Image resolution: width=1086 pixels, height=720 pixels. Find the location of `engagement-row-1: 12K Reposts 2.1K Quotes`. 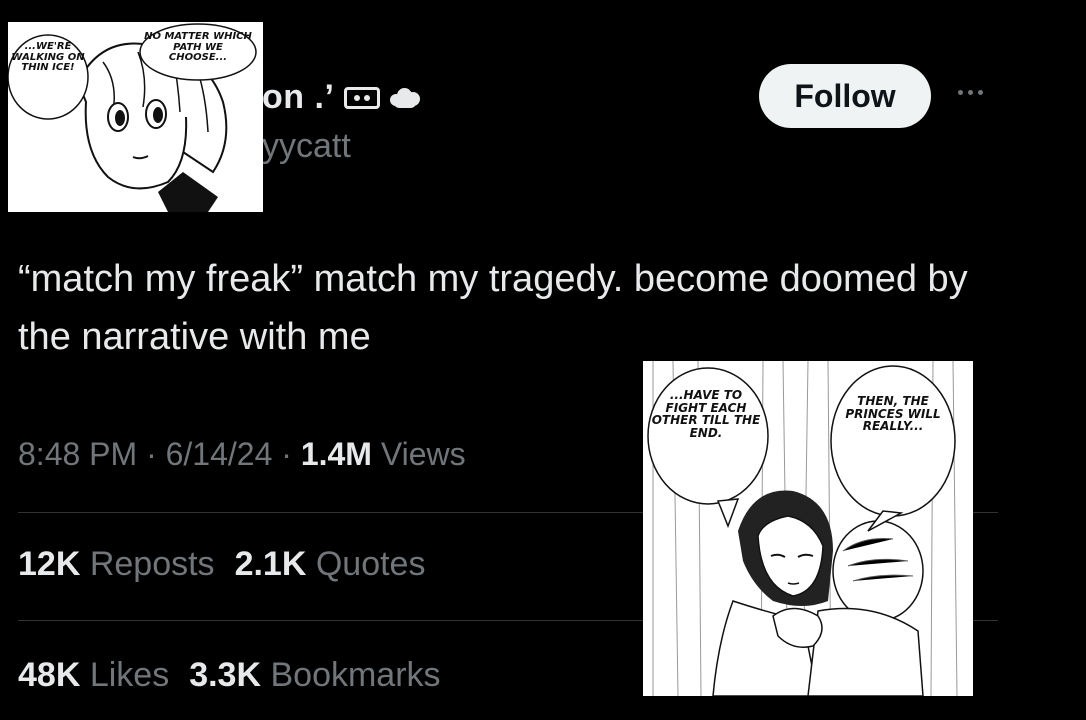

engagement-row-1: 12K Reposts 2.1K Quotes is located at coordinates (221, 564).